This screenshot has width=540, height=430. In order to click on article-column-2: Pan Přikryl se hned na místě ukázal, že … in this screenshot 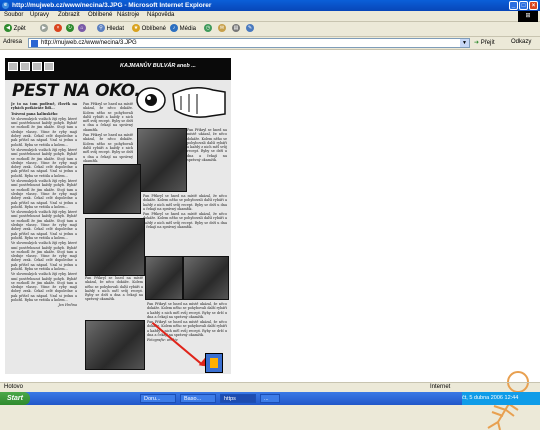, I will do `click(108, 132)`.